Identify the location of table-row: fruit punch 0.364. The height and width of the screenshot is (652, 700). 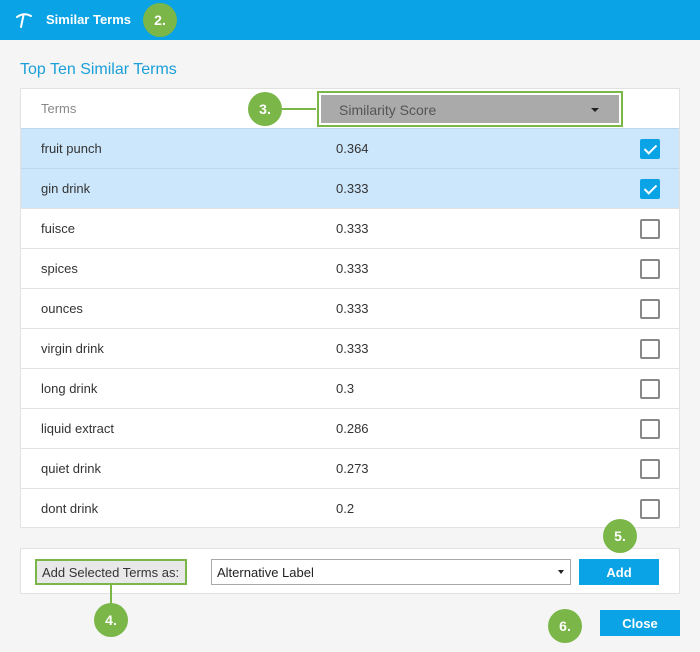
(350, 148).